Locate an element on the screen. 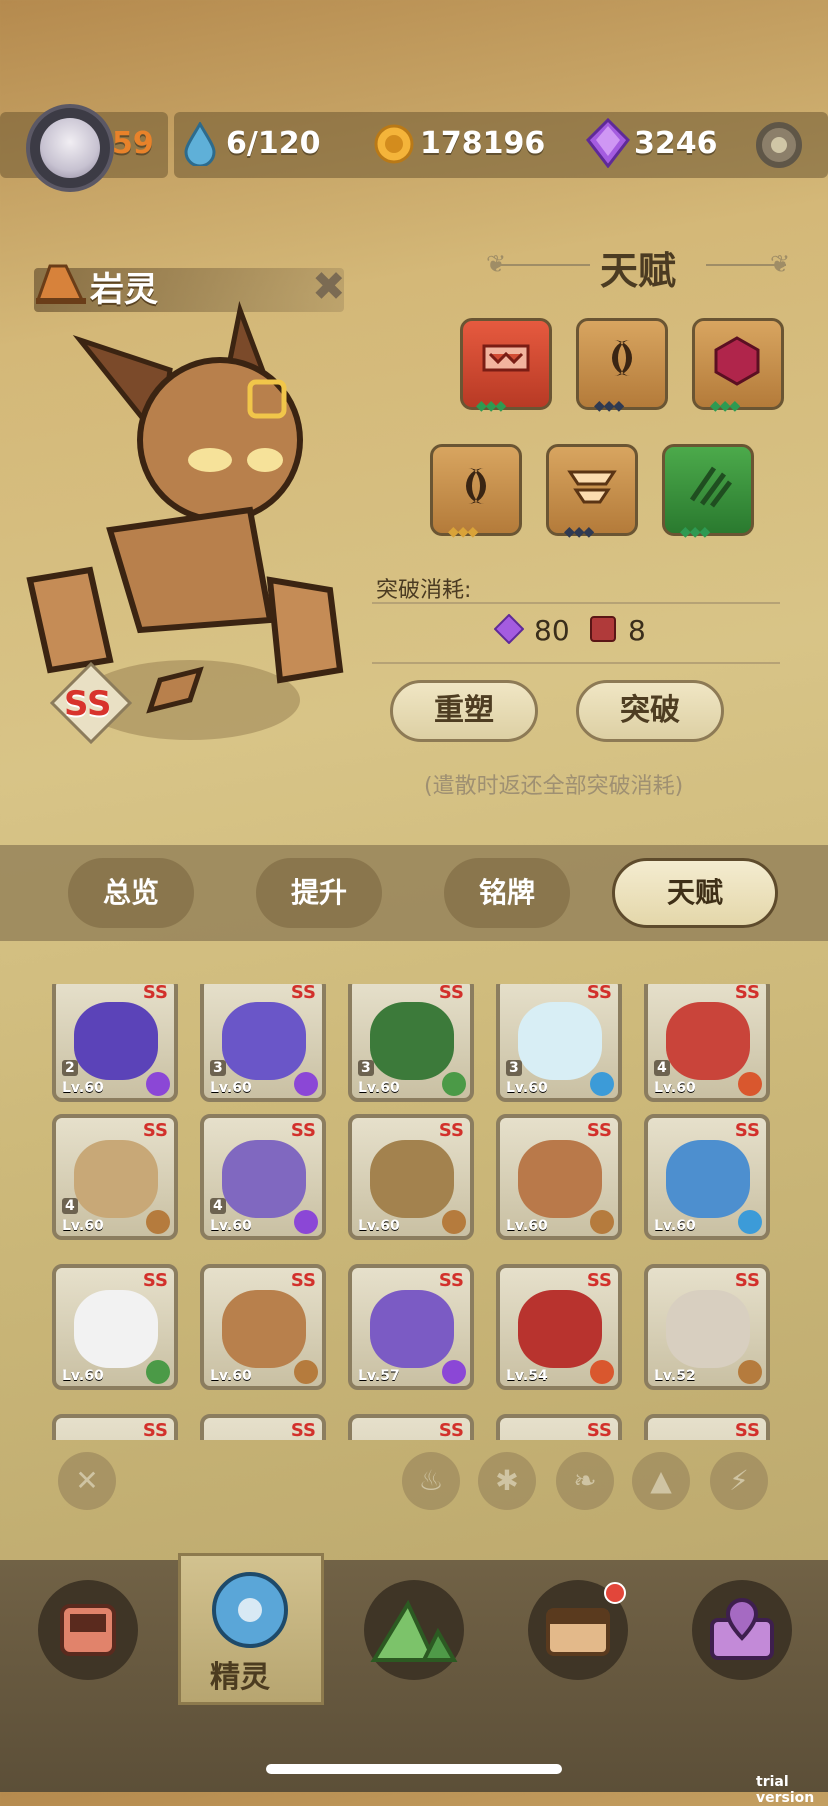  breakthrough-hint: (遣散时返还全部突破消耗) is located at coordinates (554, 786).